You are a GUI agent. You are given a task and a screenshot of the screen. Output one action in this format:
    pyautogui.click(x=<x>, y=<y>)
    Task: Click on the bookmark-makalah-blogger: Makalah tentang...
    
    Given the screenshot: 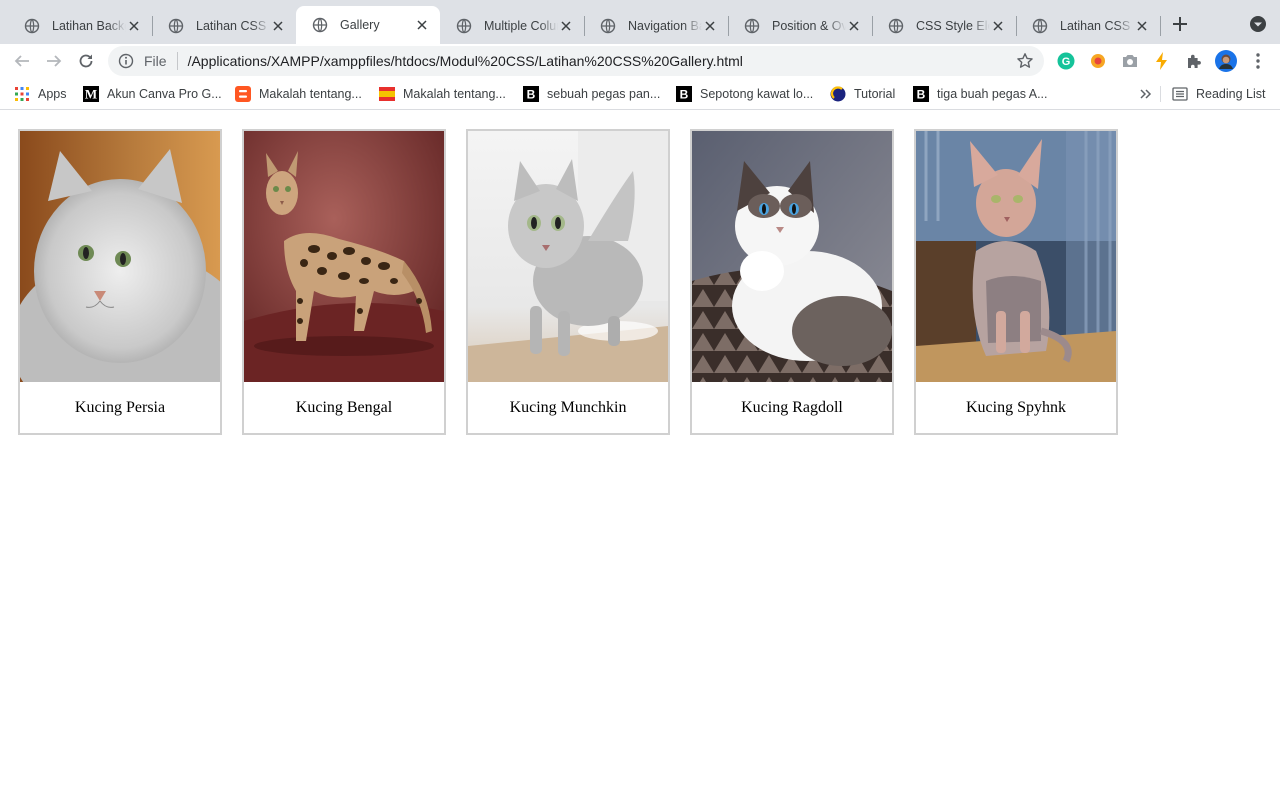 What is the action you would take?
    pyautogui.click(x=298, y=94)
    